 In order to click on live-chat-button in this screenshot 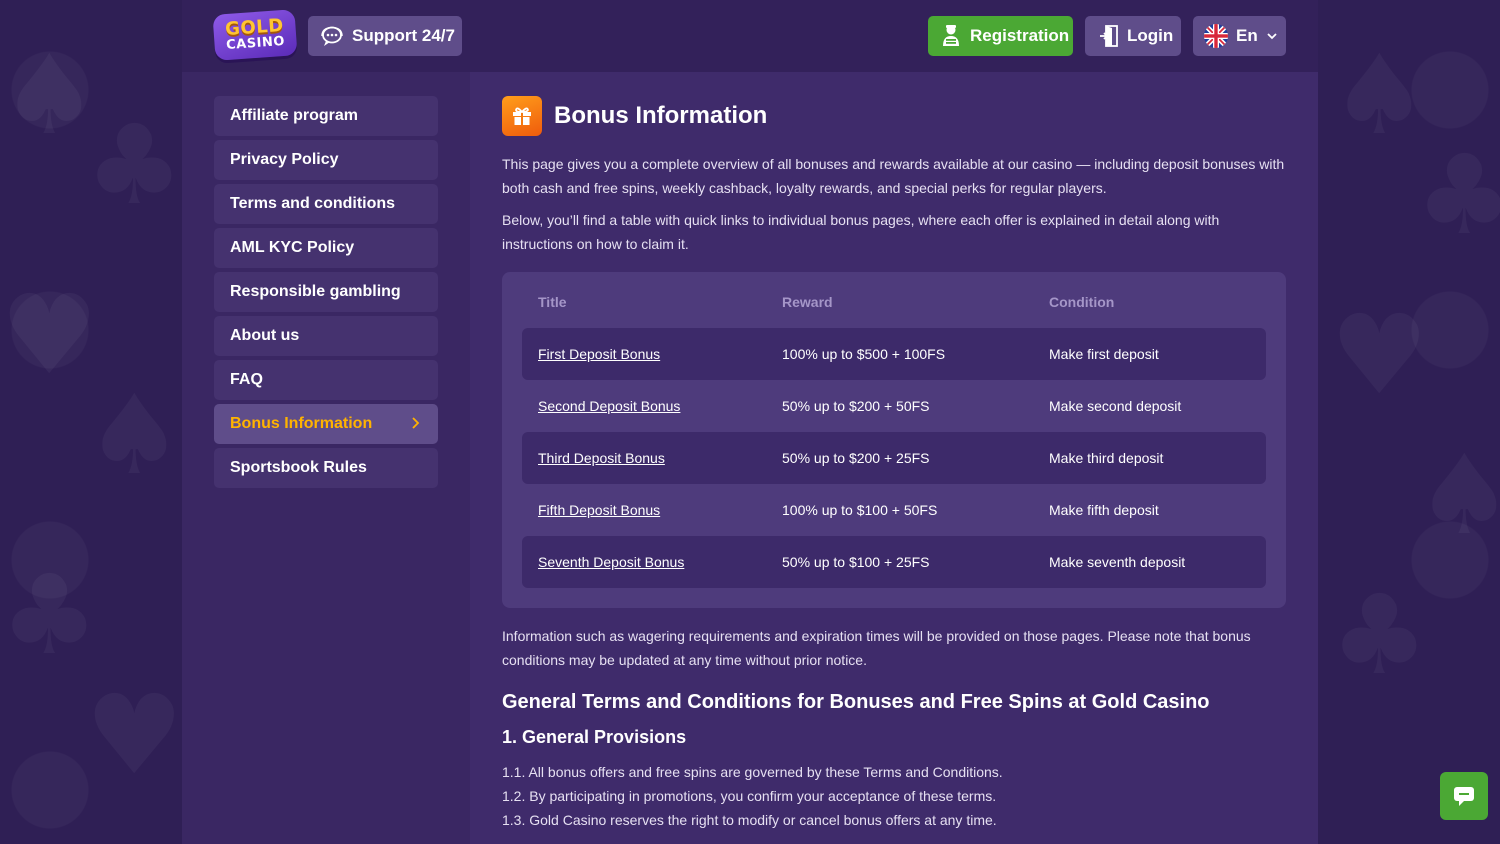, I will do `click(1464, 796)`.